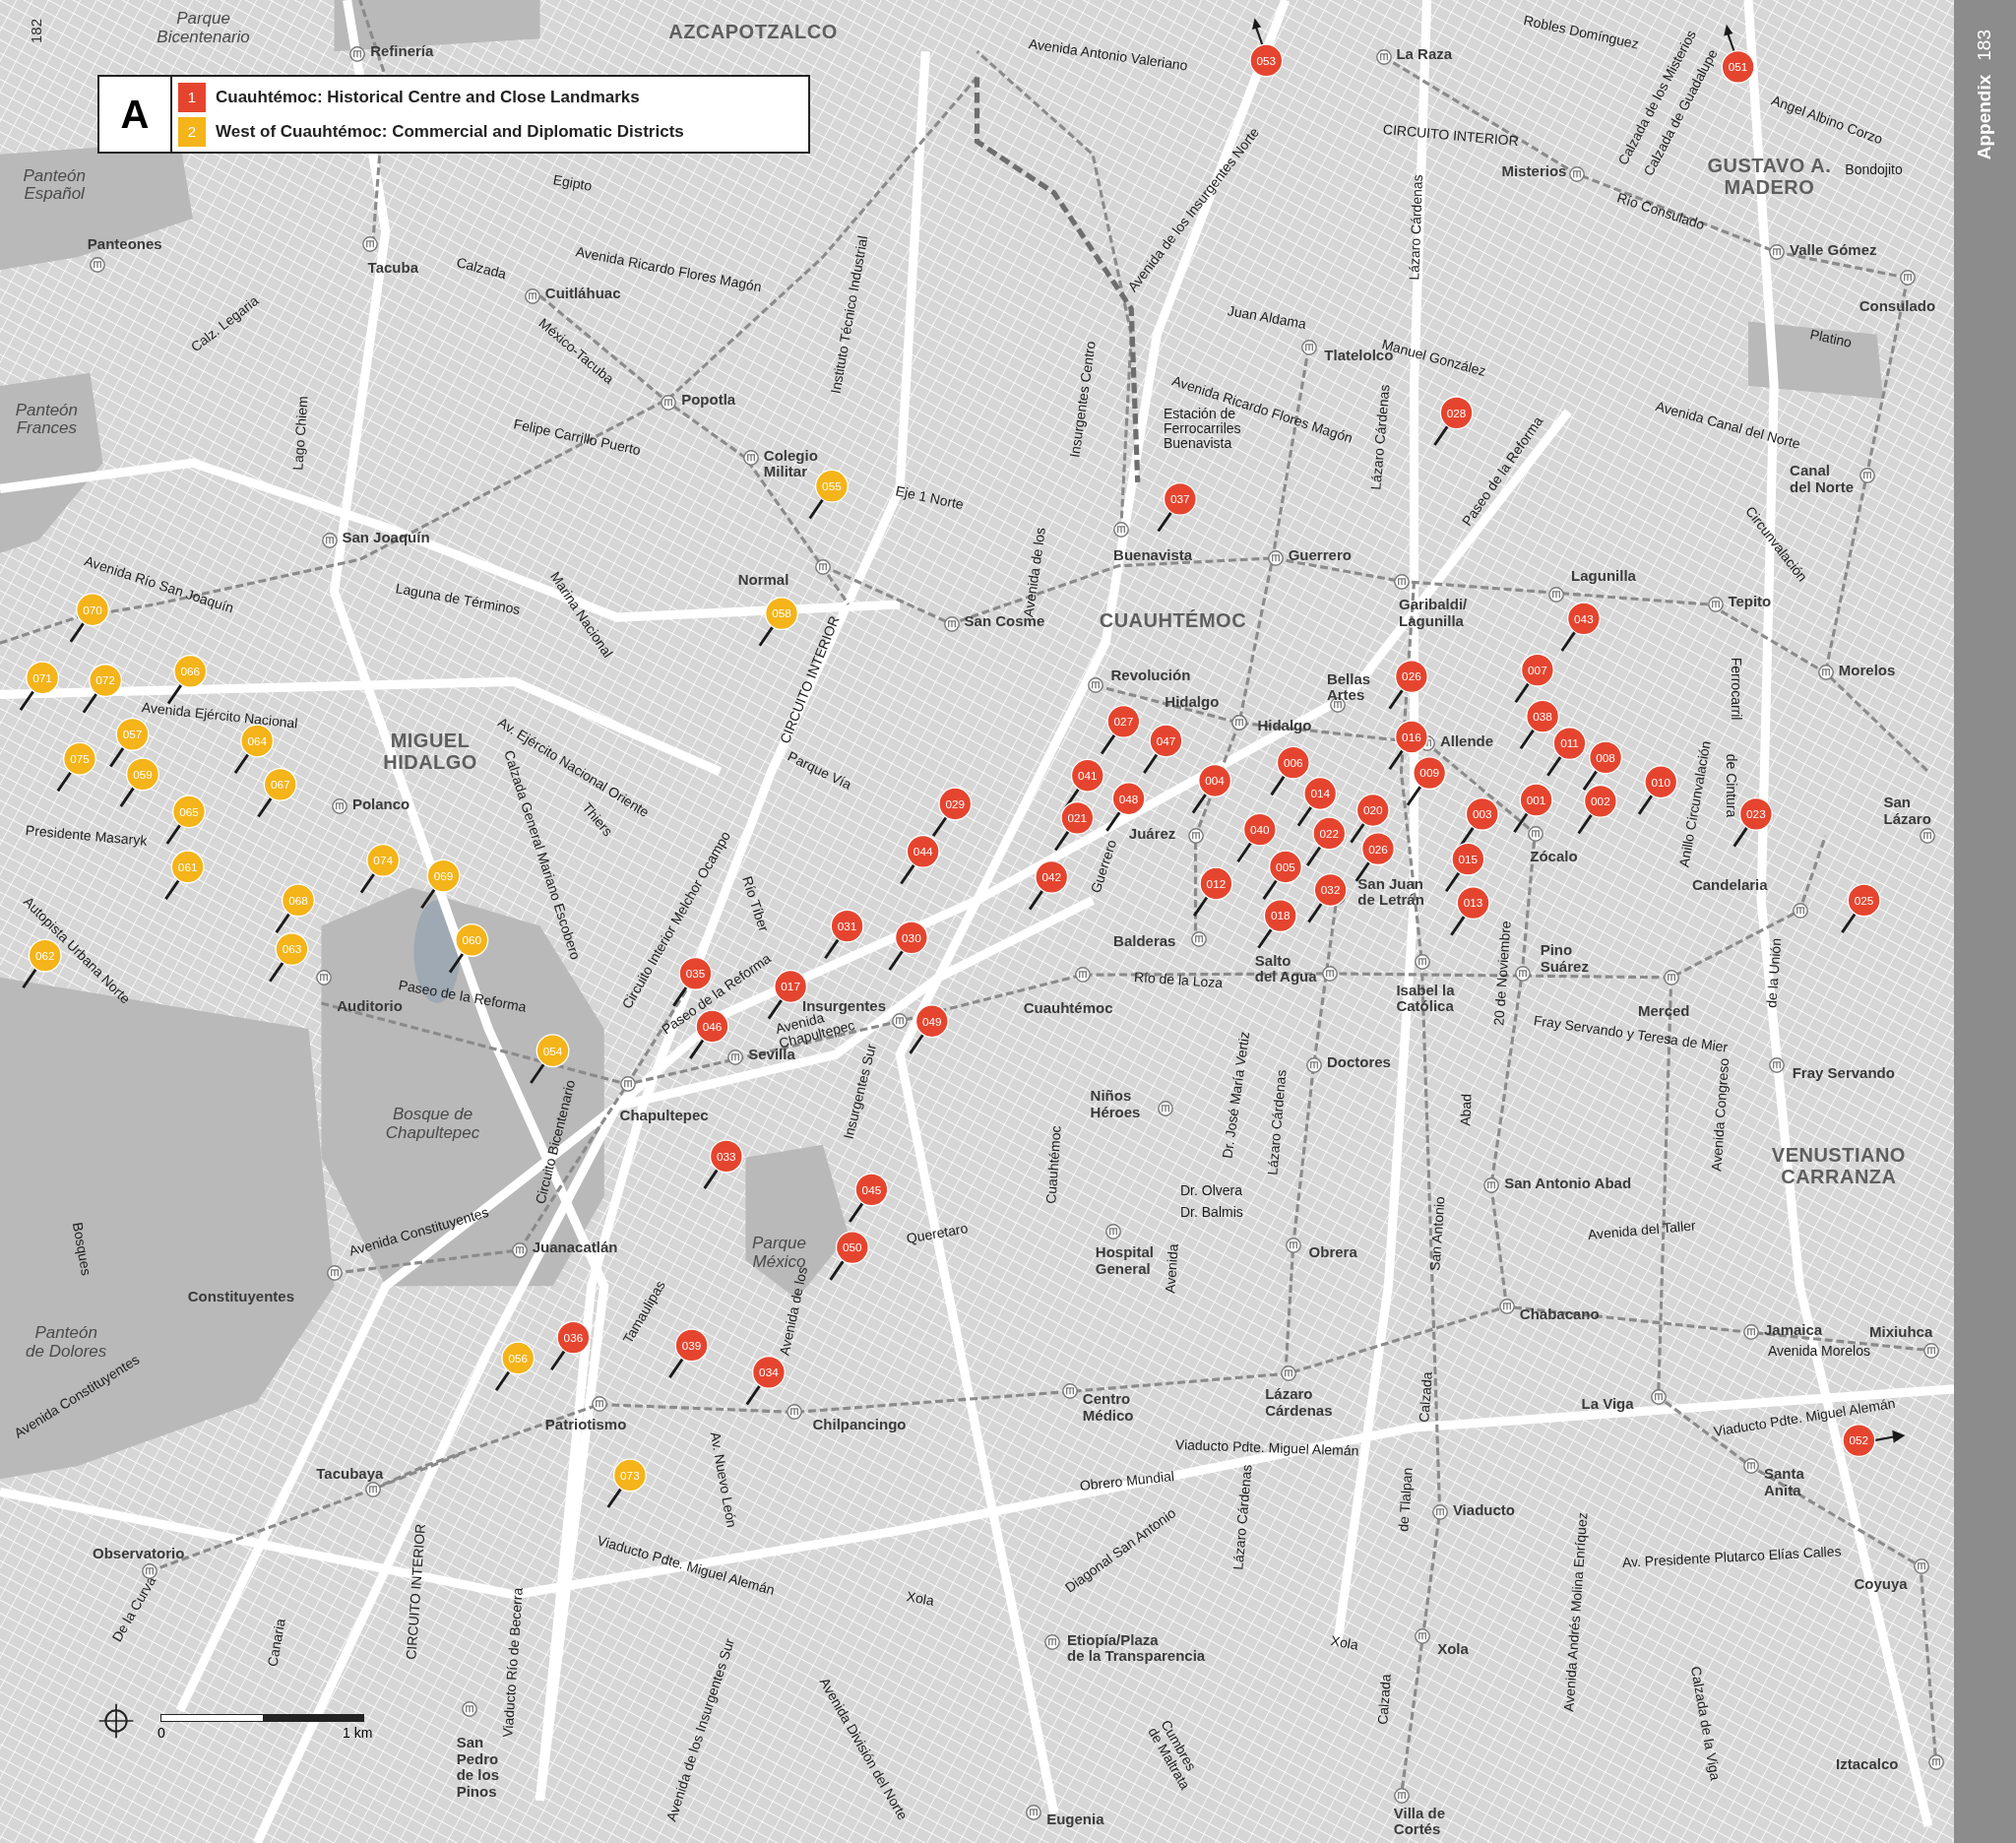  What do you see at coordinates (380, 803) in the screenshot?
I see `station-label: Polanco` at bounding box center [380, 803].